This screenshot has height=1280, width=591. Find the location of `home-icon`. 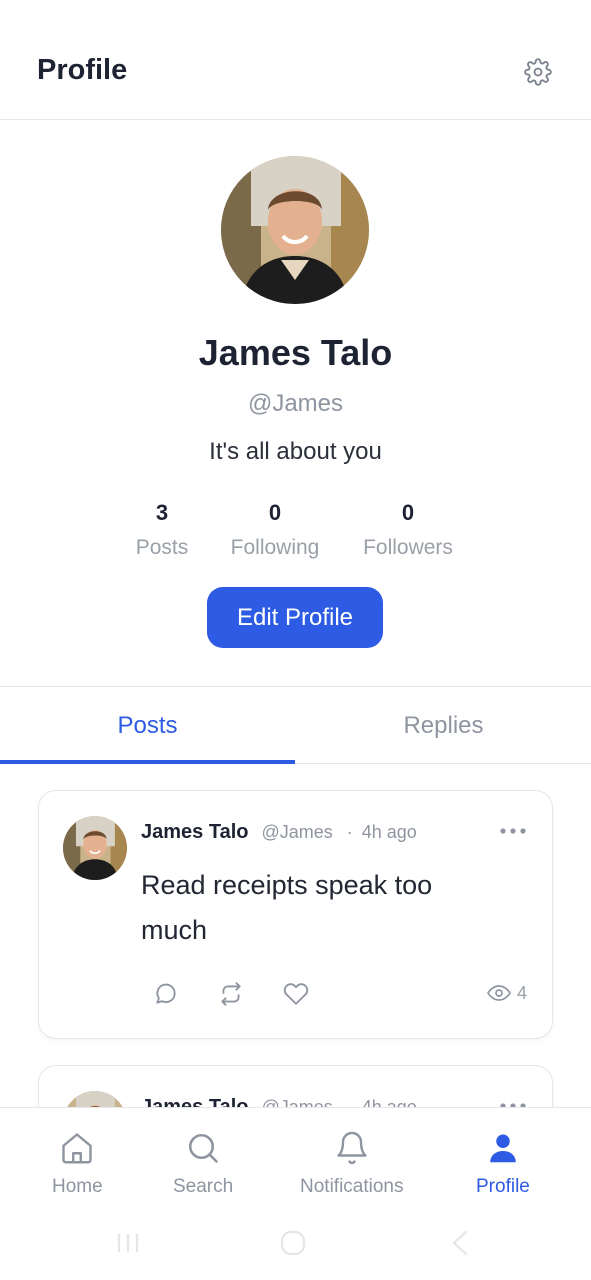

home-icon is located at coordinates (77, 1148).